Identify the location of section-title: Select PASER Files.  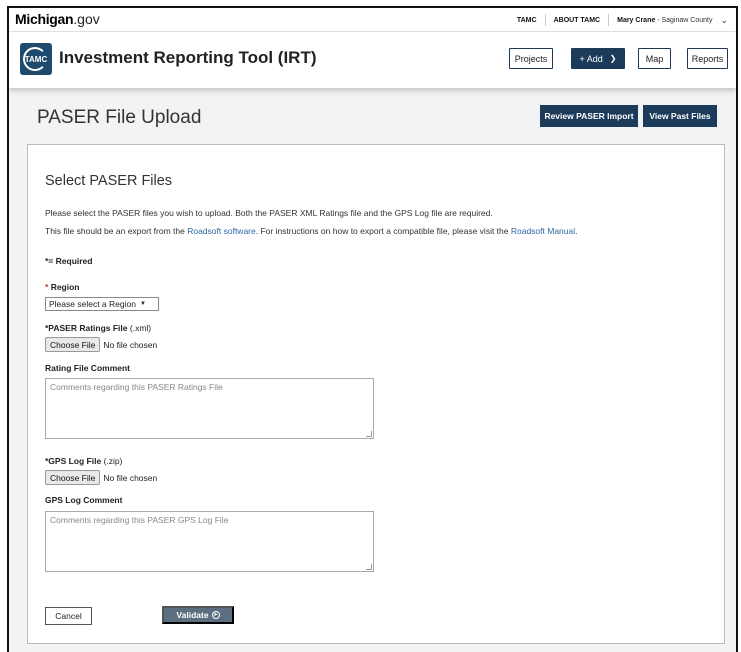
(109, 181).